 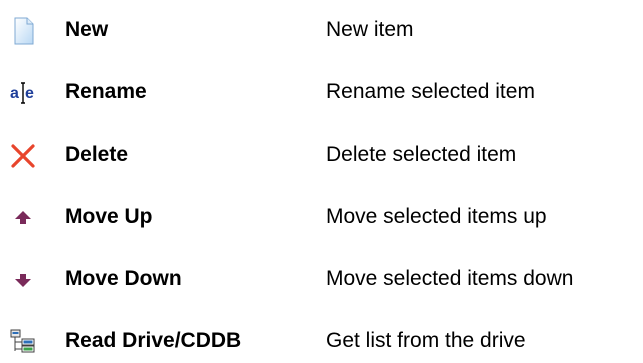 What do you see at coordinates (430, 91) in the screenshot?
I see `command-description-rename: Rename selected item` at bounding box center [430, 91].